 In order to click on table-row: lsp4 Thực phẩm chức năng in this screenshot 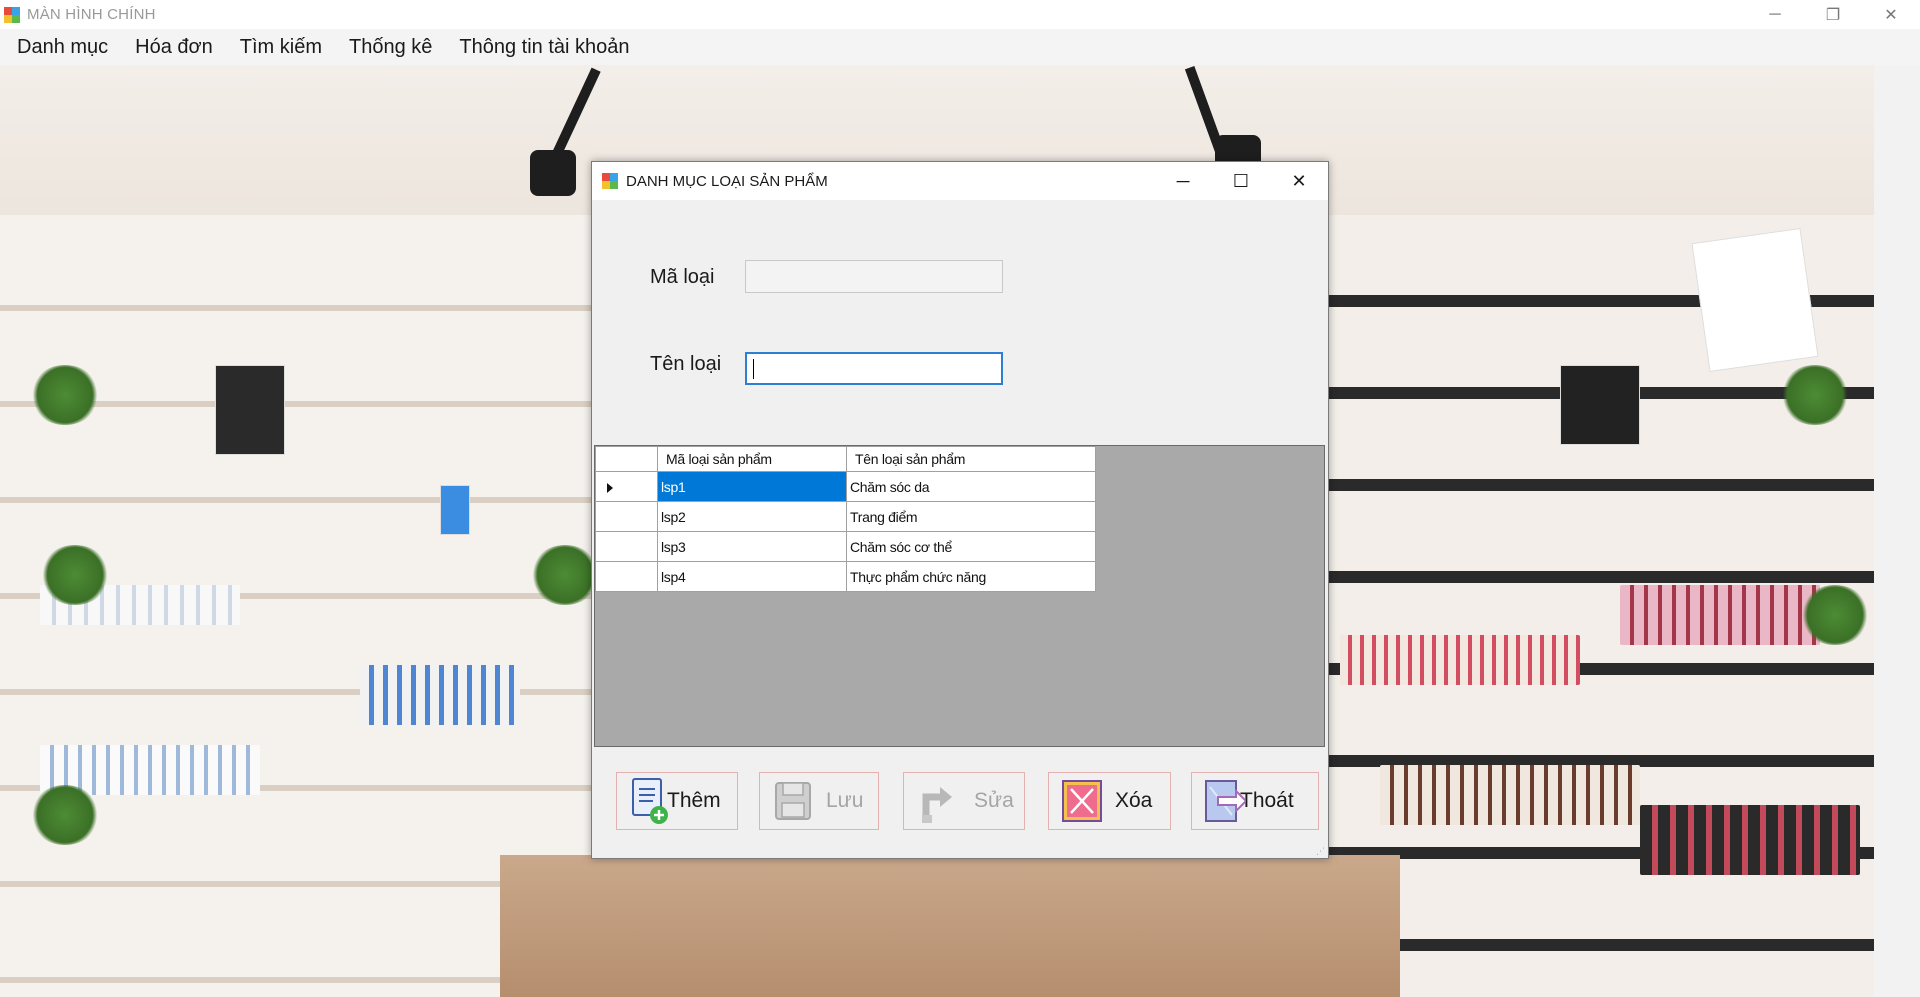, I will do `click(845, 576)`.